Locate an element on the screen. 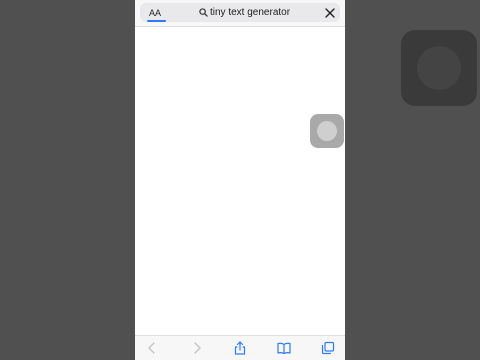  reader-aa-label: AA is located at coordinates (154, 13).